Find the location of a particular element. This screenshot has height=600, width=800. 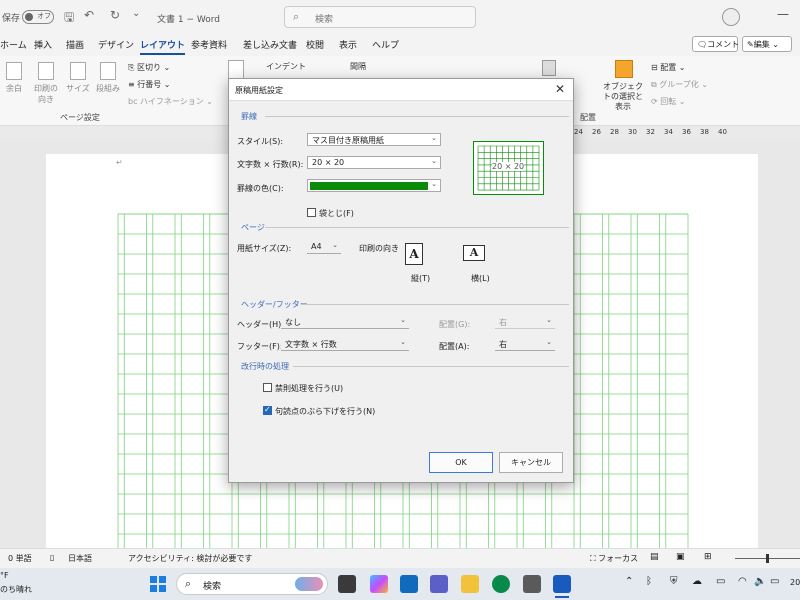

paper-size-select: A4 ⌄ is located at coordinates (324, 247).